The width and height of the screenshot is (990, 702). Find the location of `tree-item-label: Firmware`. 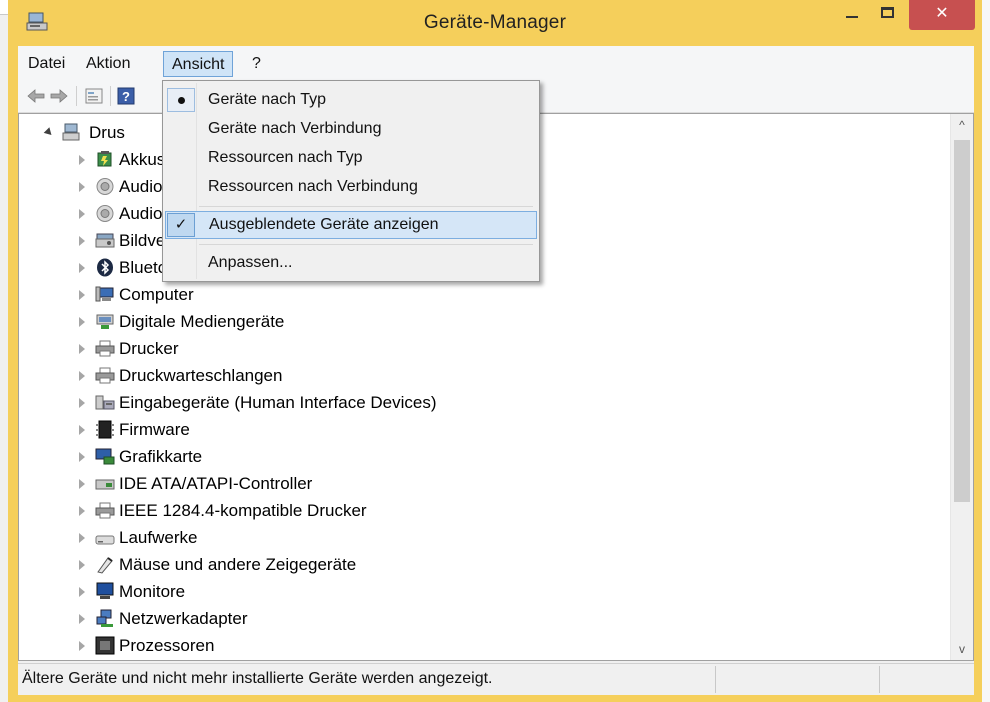

tree-item-label: Firmware is located at coordinates (154, 429).